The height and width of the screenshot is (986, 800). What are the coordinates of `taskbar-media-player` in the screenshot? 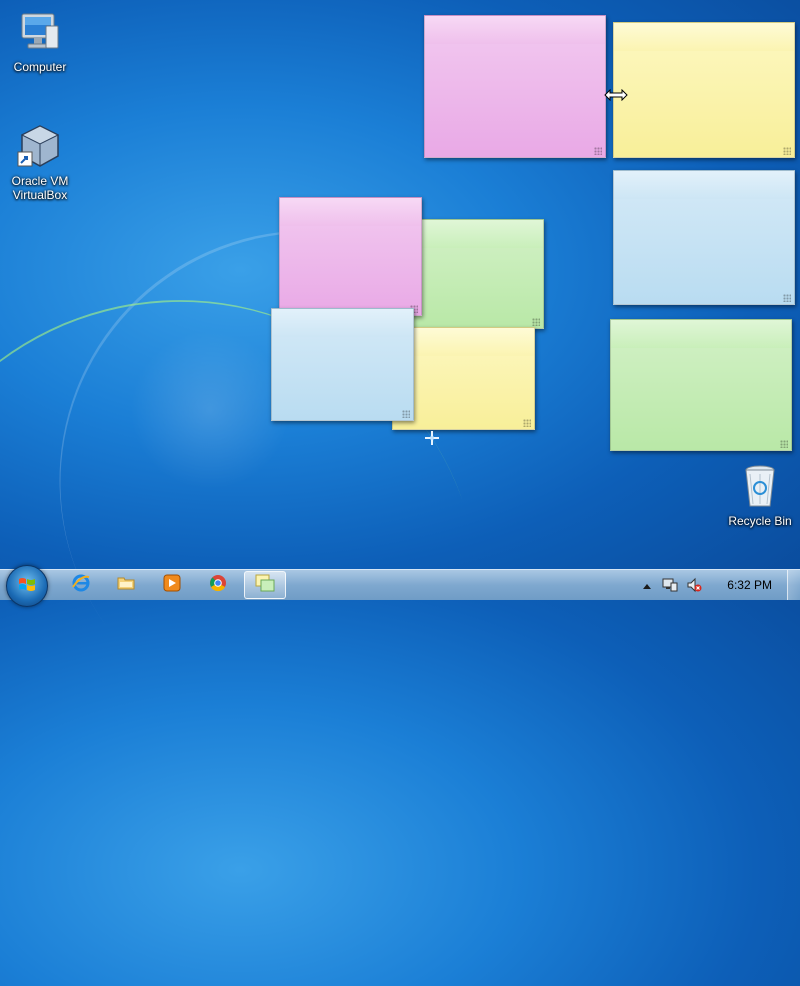 It's located at (172, 585).